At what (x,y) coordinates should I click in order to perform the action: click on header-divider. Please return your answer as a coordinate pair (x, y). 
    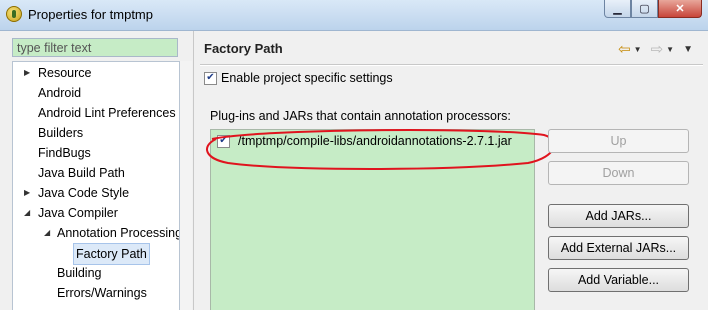
    Looking at the image, I should click on (451, 65).